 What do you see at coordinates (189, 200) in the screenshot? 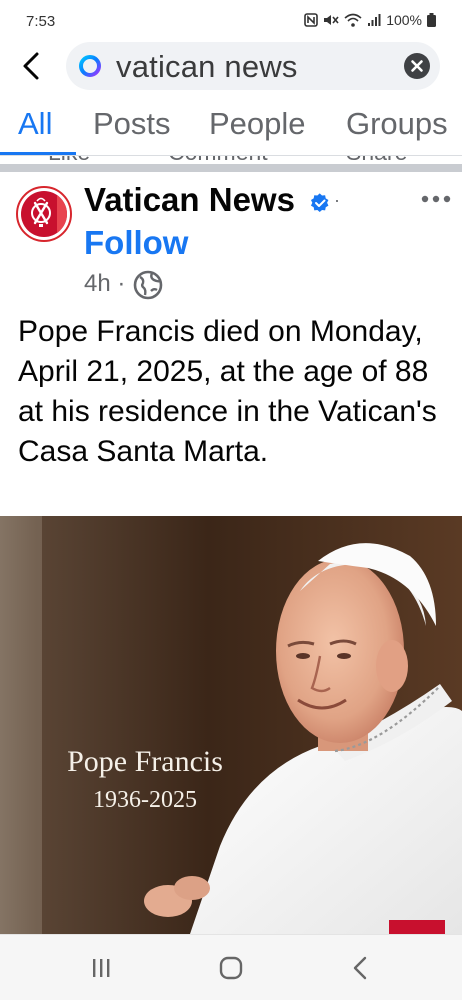
I see `page-name: Vatican News` at bounding box center [189, 200].